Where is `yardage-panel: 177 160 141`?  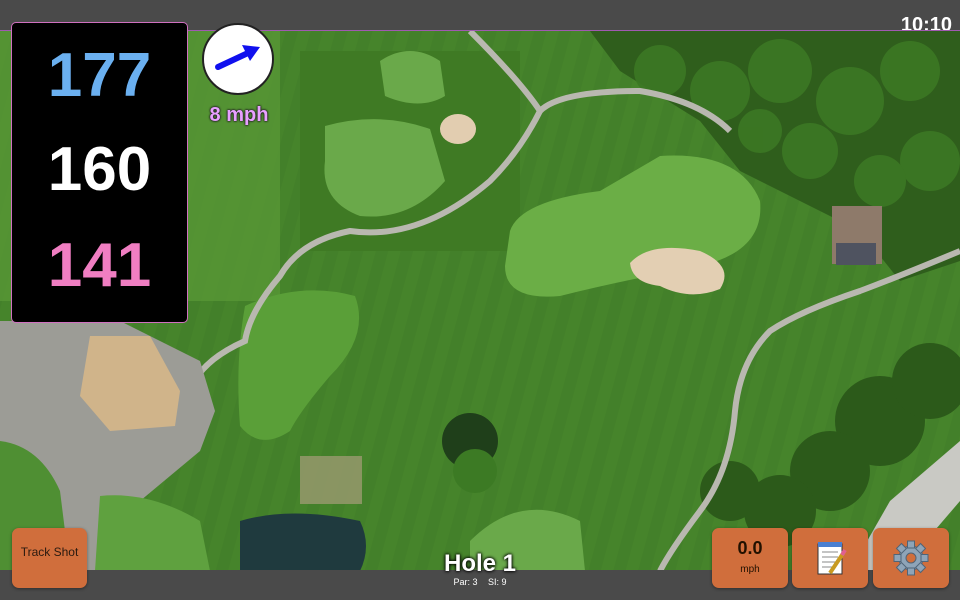
yardage-panel: 177 160 141 is located at coordinates (99, 172).